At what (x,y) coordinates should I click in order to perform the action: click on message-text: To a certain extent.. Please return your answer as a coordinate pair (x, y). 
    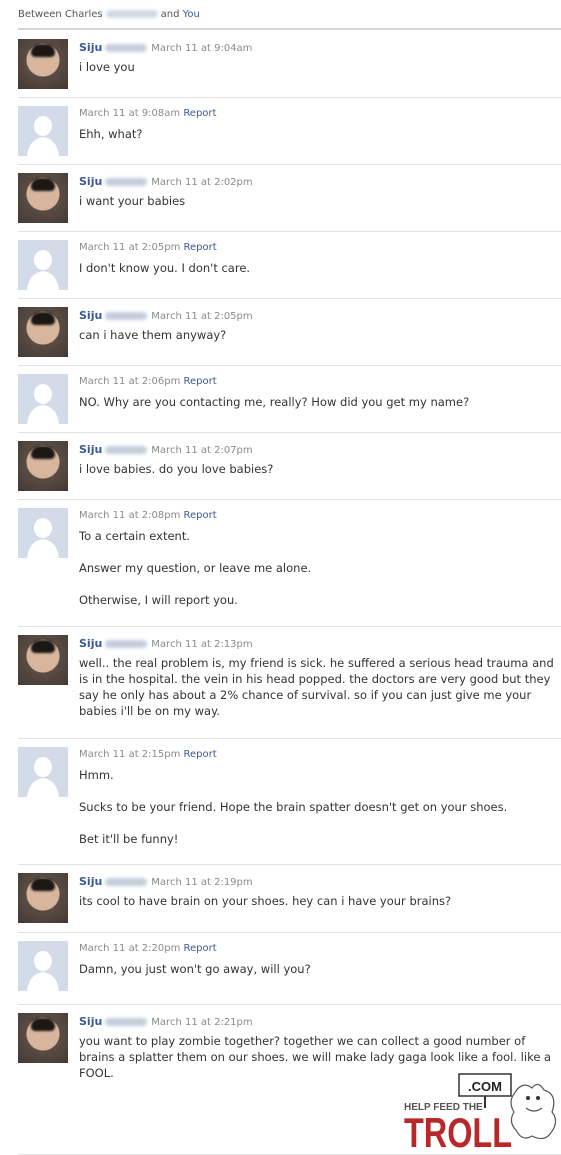
    Looking at the image, I should click on (135, 536).